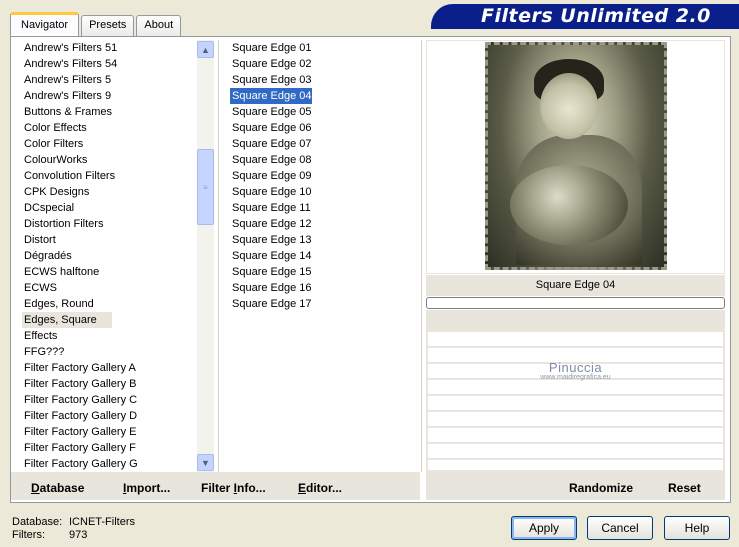  What do you see at coordinates (104, 416) in the screenshot?
I see `category-item: Filter Factory Gallery D` at bounding box center [104, 416].